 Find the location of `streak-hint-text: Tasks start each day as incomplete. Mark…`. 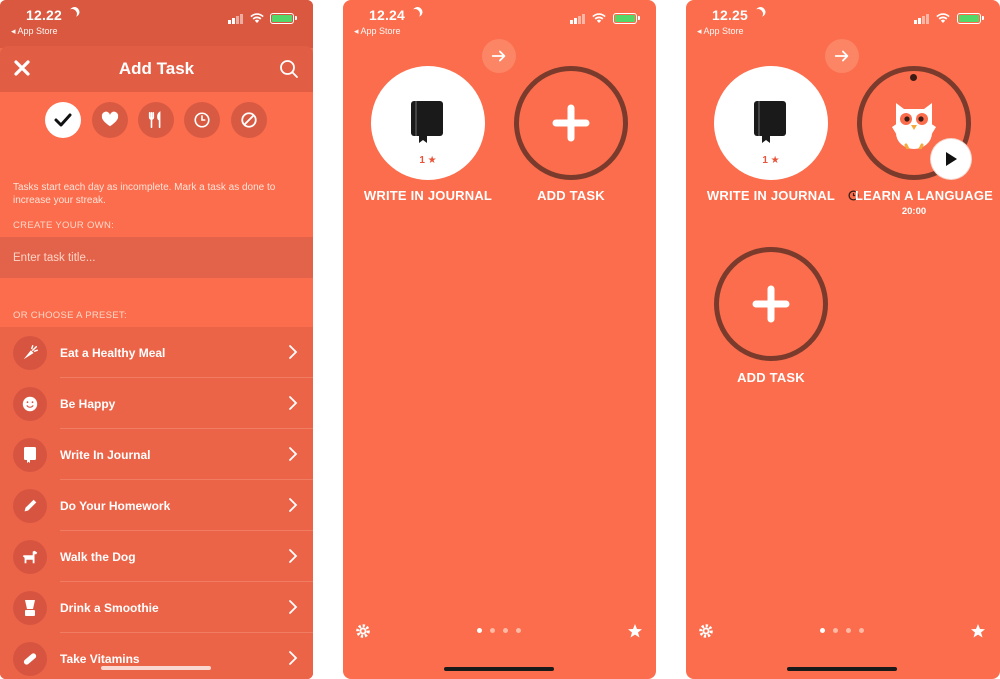

streak-hint-text: Tasks start each day as incomplete. Mark… is located at coordinates (144, 194).